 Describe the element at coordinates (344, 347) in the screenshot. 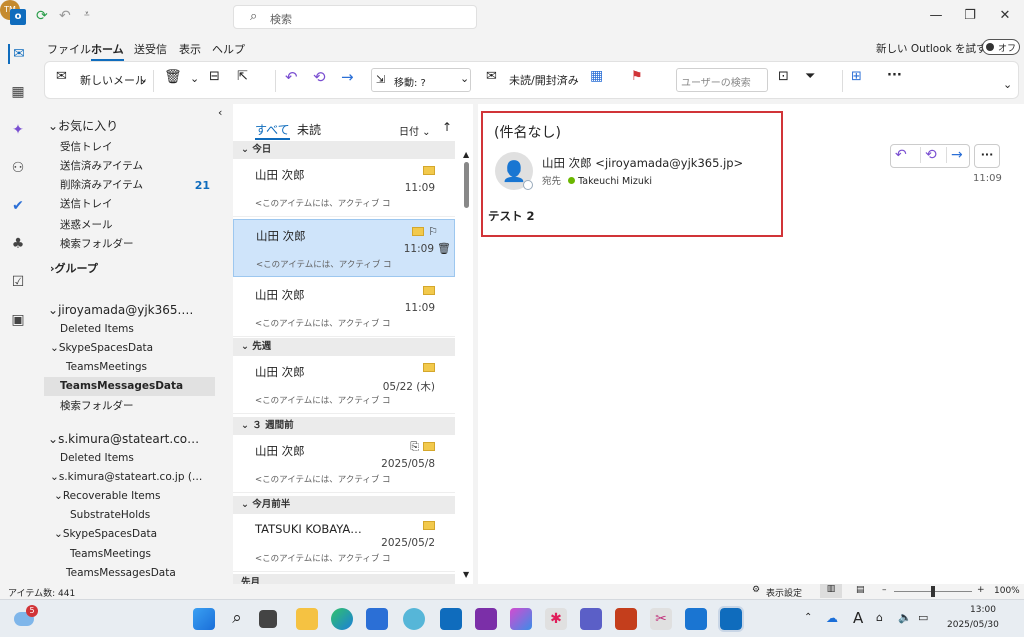

I see `group-header: ⌄ 先週` at that location.